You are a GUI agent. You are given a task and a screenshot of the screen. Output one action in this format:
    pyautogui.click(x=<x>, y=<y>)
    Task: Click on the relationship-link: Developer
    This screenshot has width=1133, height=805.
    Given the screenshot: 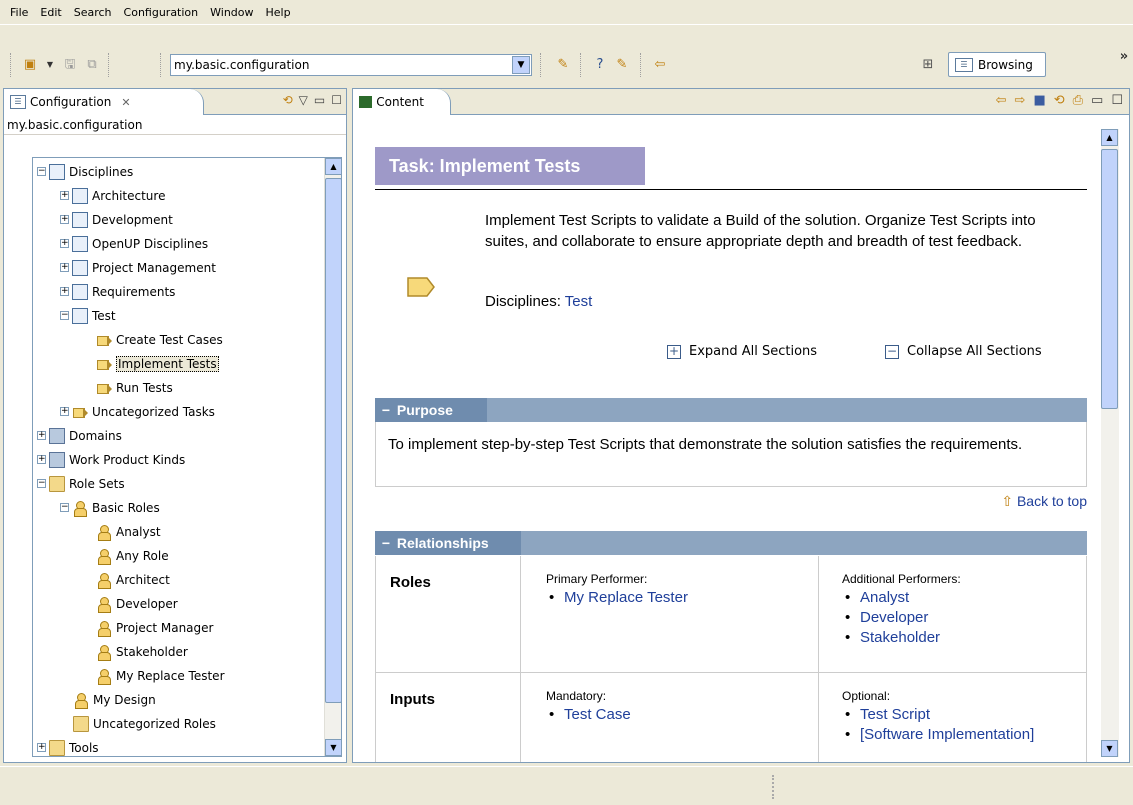 What is the action you would take?
    pyautogui.click(x=901, y=618)
    